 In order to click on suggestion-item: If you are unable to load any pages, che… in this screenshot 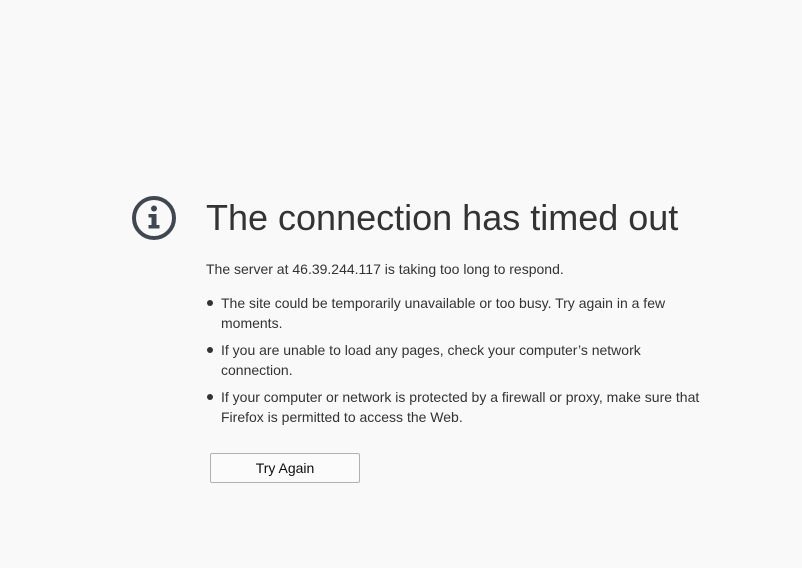, I will do `click(461, 360)`.